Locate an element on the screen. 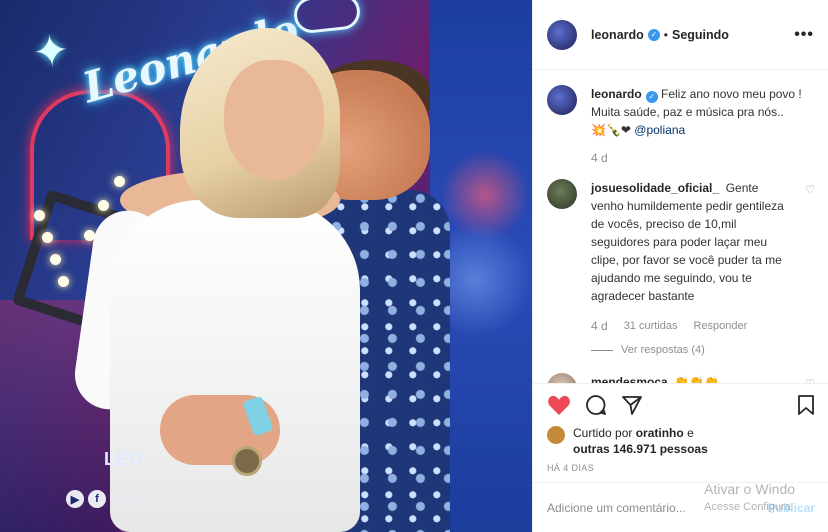 The width and height of the screenshot is (828, 532). replies-line is located at coordinates (602, 350).